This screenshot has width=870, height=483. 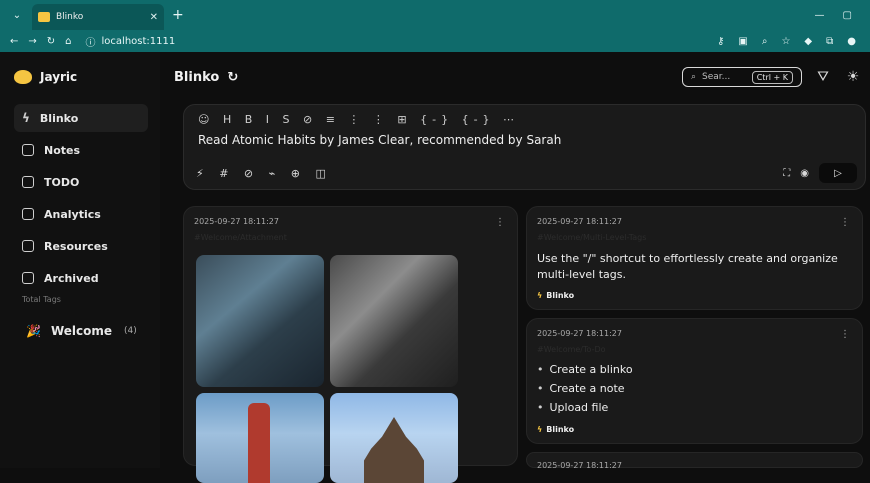 What do you see at coordinates (59, 118) in the screenshot?
I see `sidebar-item-label: Blinko` at bounding box center [59, 118].